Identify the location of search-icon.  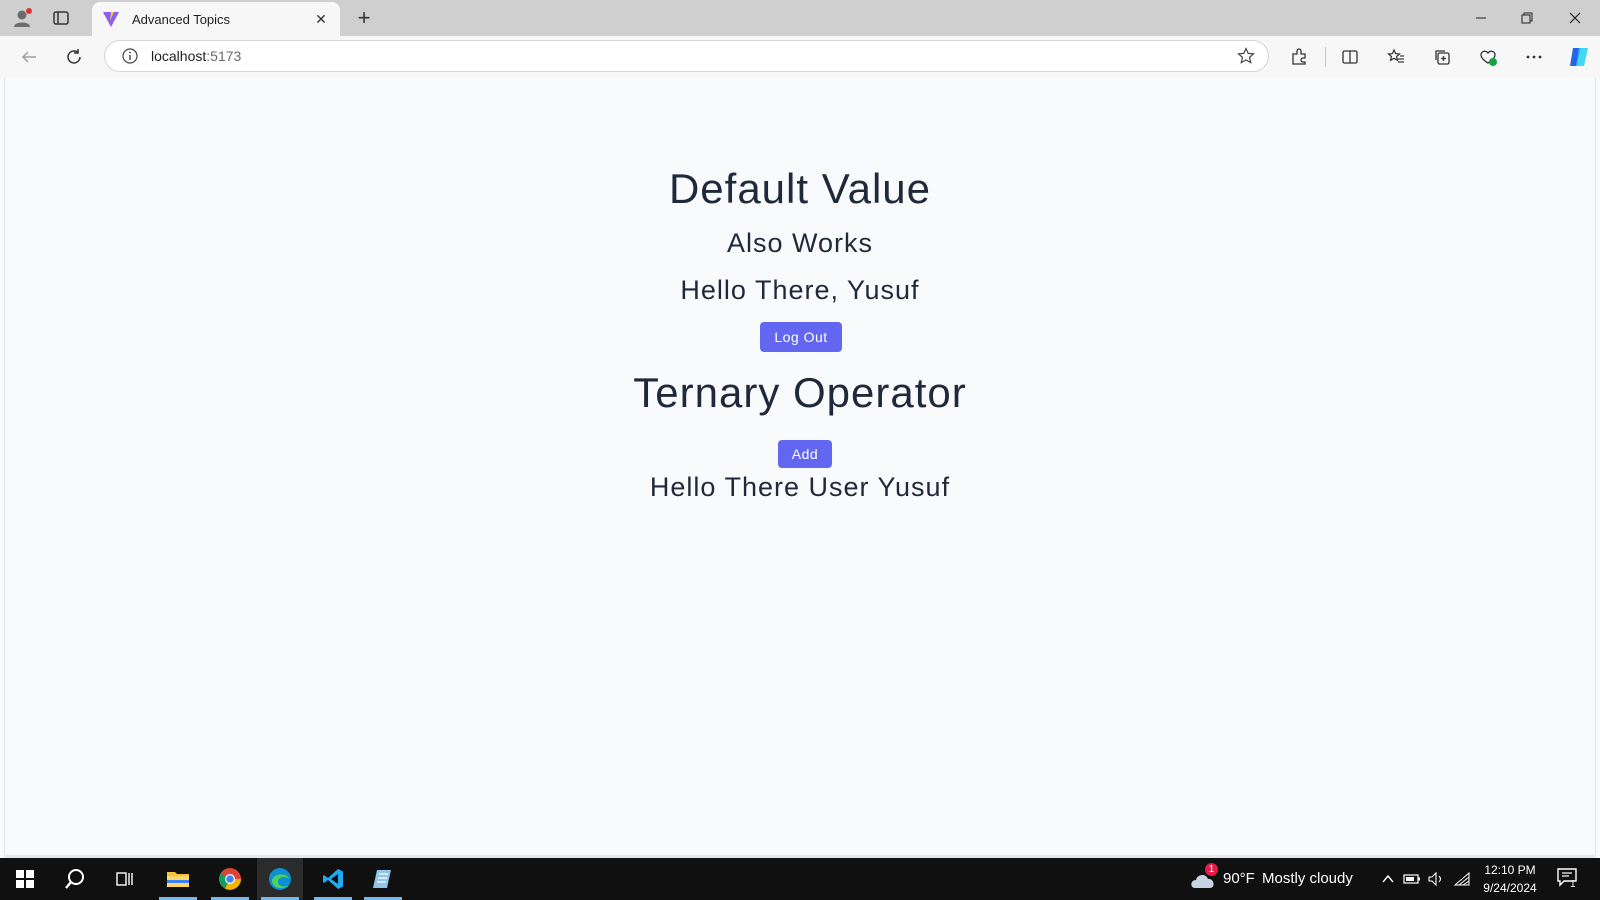
(74, 879).